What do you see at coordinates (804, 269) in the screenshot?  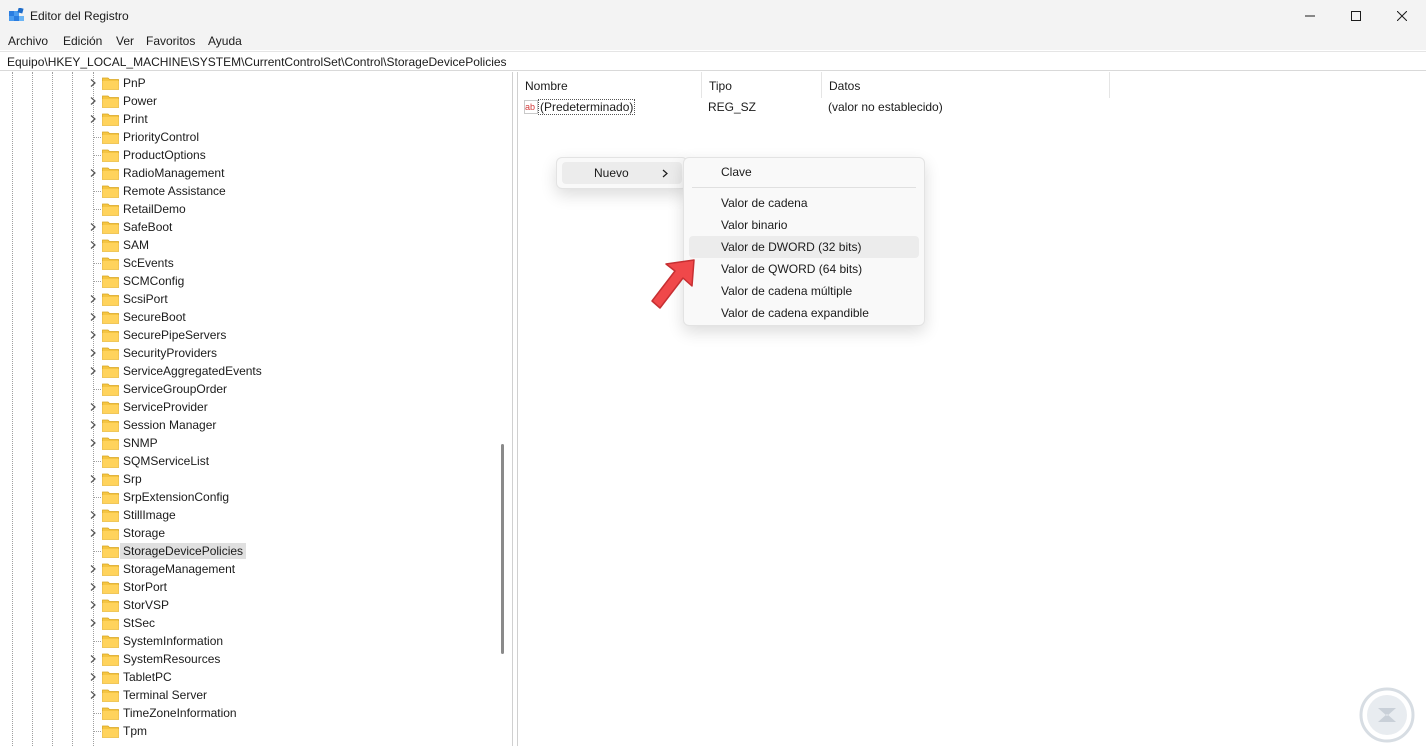 I see `submenu-item-qword-value: Valor de QWORD (64 bits)` at bounding box center [804, 269].